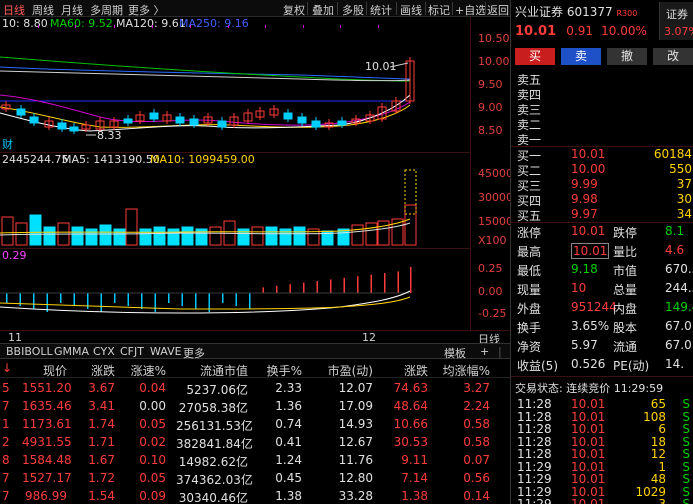 The width and height of the screenshot is (693, 504). What do you see at coordinates (288, 460) in the screenshot?
I see `table-cell: 1.24` at bounding box center [288, 460].